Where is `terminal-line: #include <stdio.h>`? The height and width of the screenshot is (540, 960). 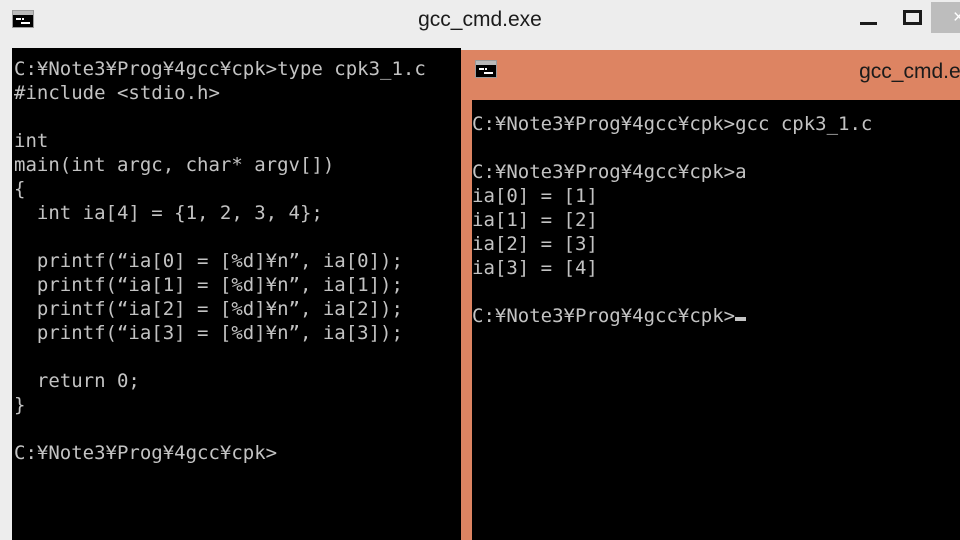
terminal-line: #include <stdio.h> is located at coordinates (117, 93).